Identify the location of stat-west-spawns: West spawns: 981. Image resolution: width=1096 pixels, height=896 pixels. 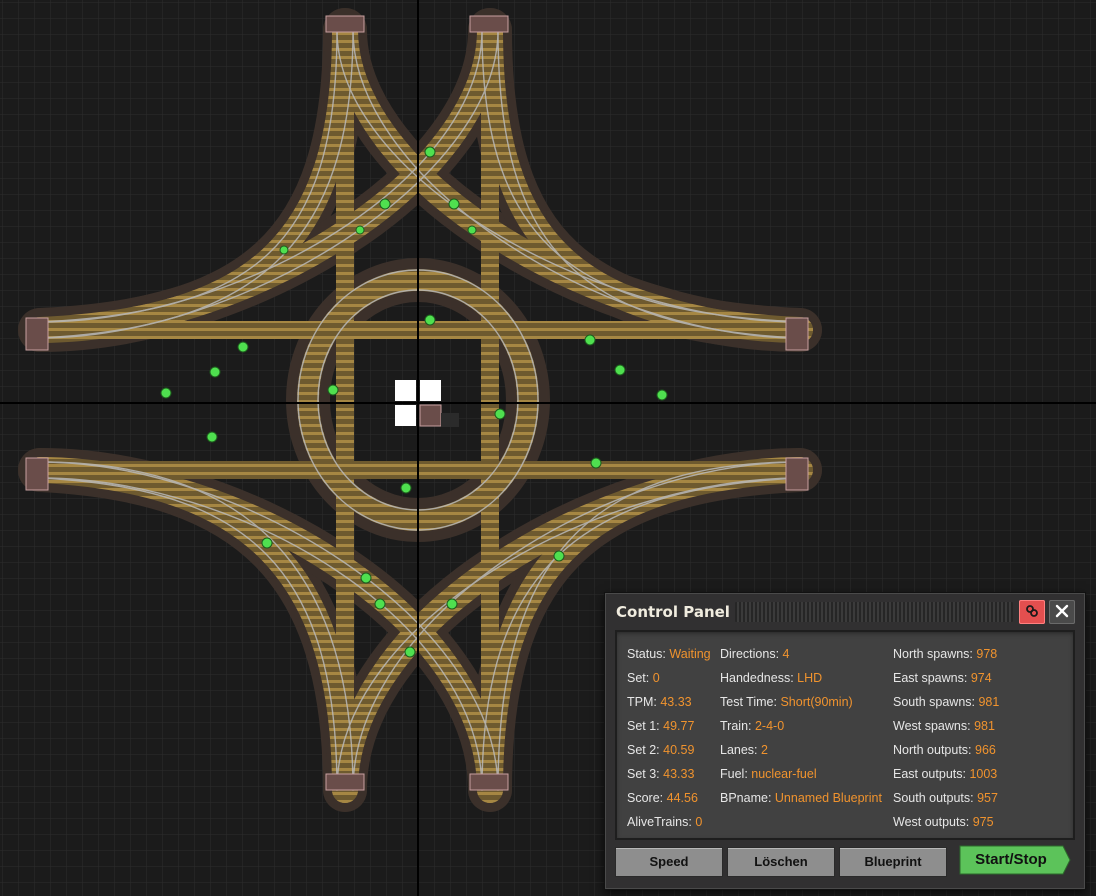
(944, 726).